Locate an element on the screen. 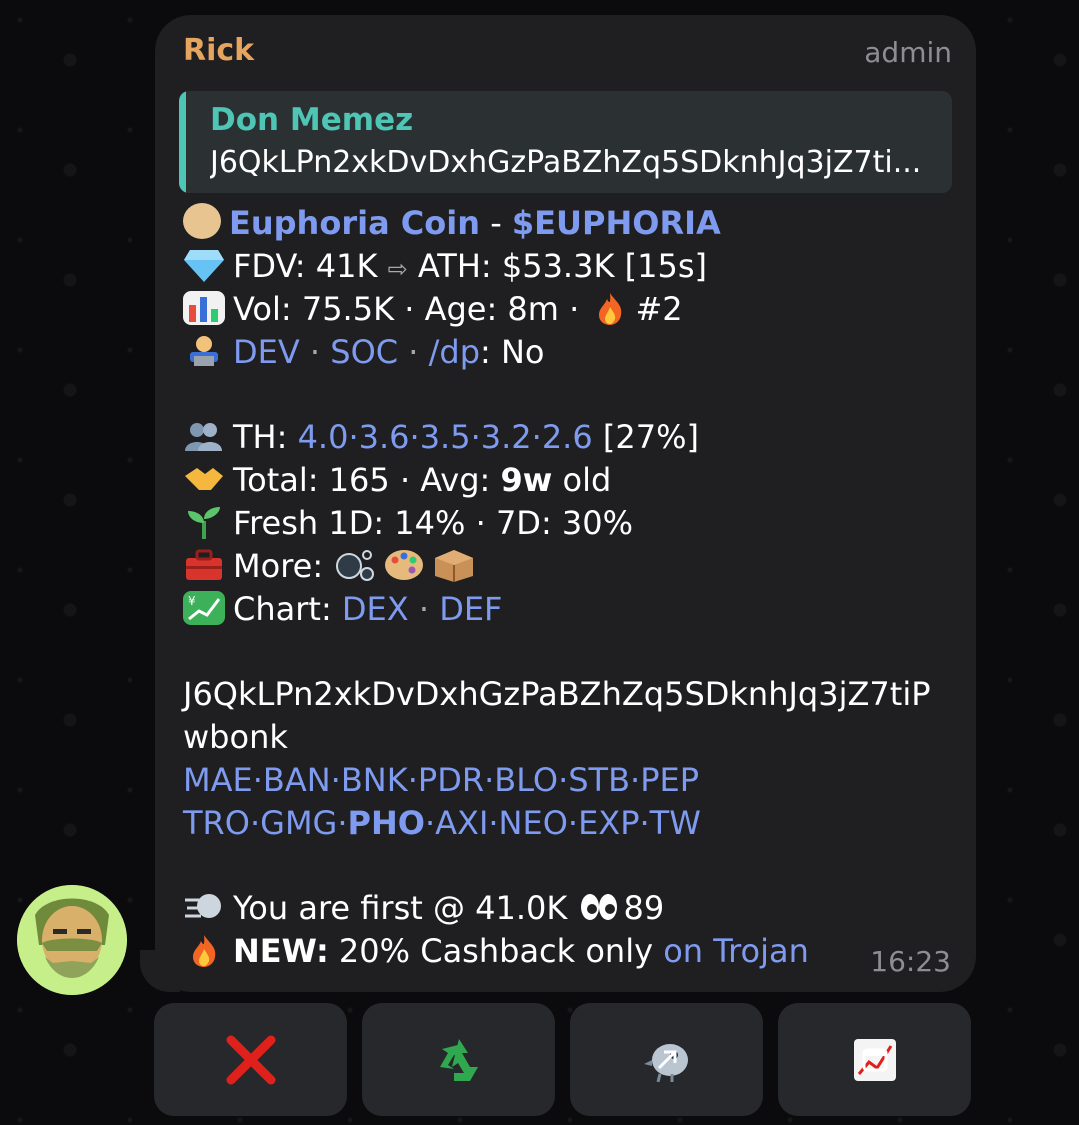  ticker-link: $EUPHORIA is located at coordinates (616, 223).